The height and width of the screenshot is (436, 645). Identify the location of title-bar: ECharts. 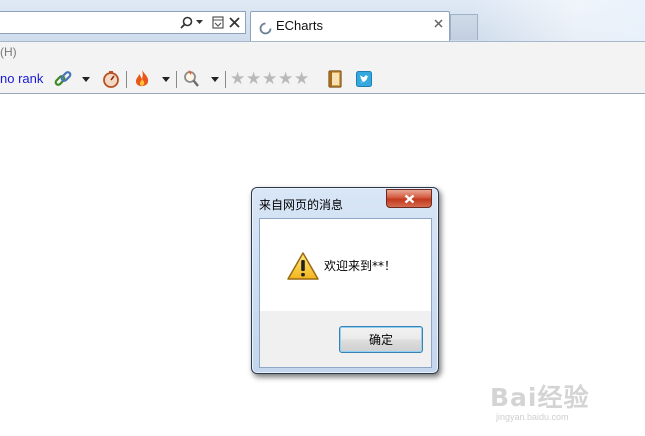
(322, 21).